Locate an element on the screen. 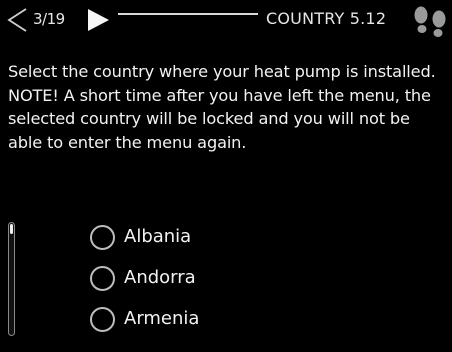  country-option-armenia: Armenia is located at coordinates (240, 319).